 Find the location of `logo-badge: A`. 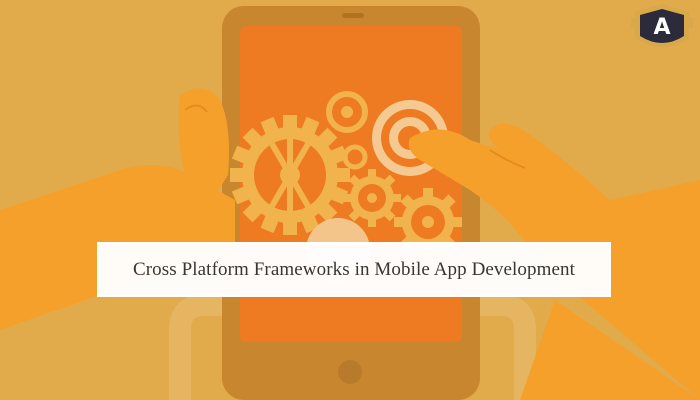

logo-badge: A is located at coordinates (662, 30).